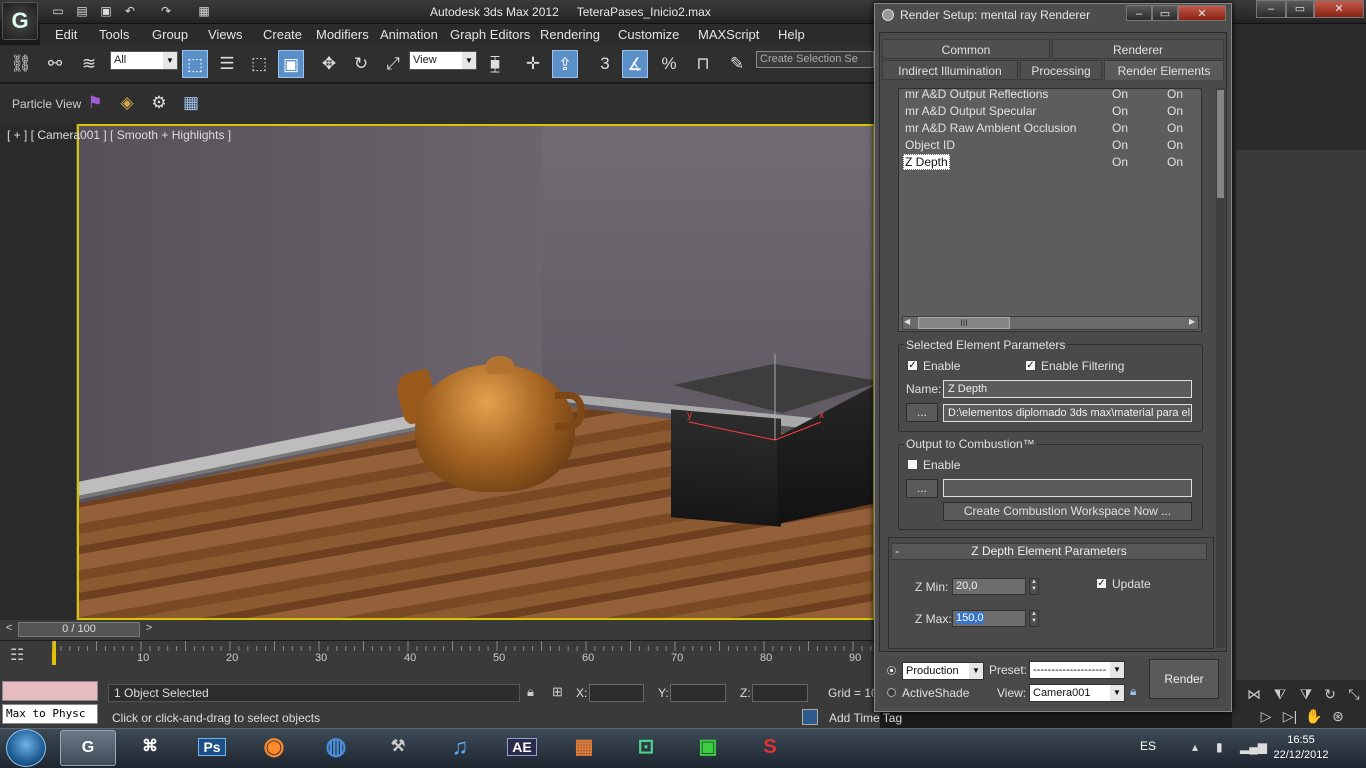  Describe the element at coordinates (342, 34) in the screenshot. I see `menu-modifiers: Modifiers` at that location.